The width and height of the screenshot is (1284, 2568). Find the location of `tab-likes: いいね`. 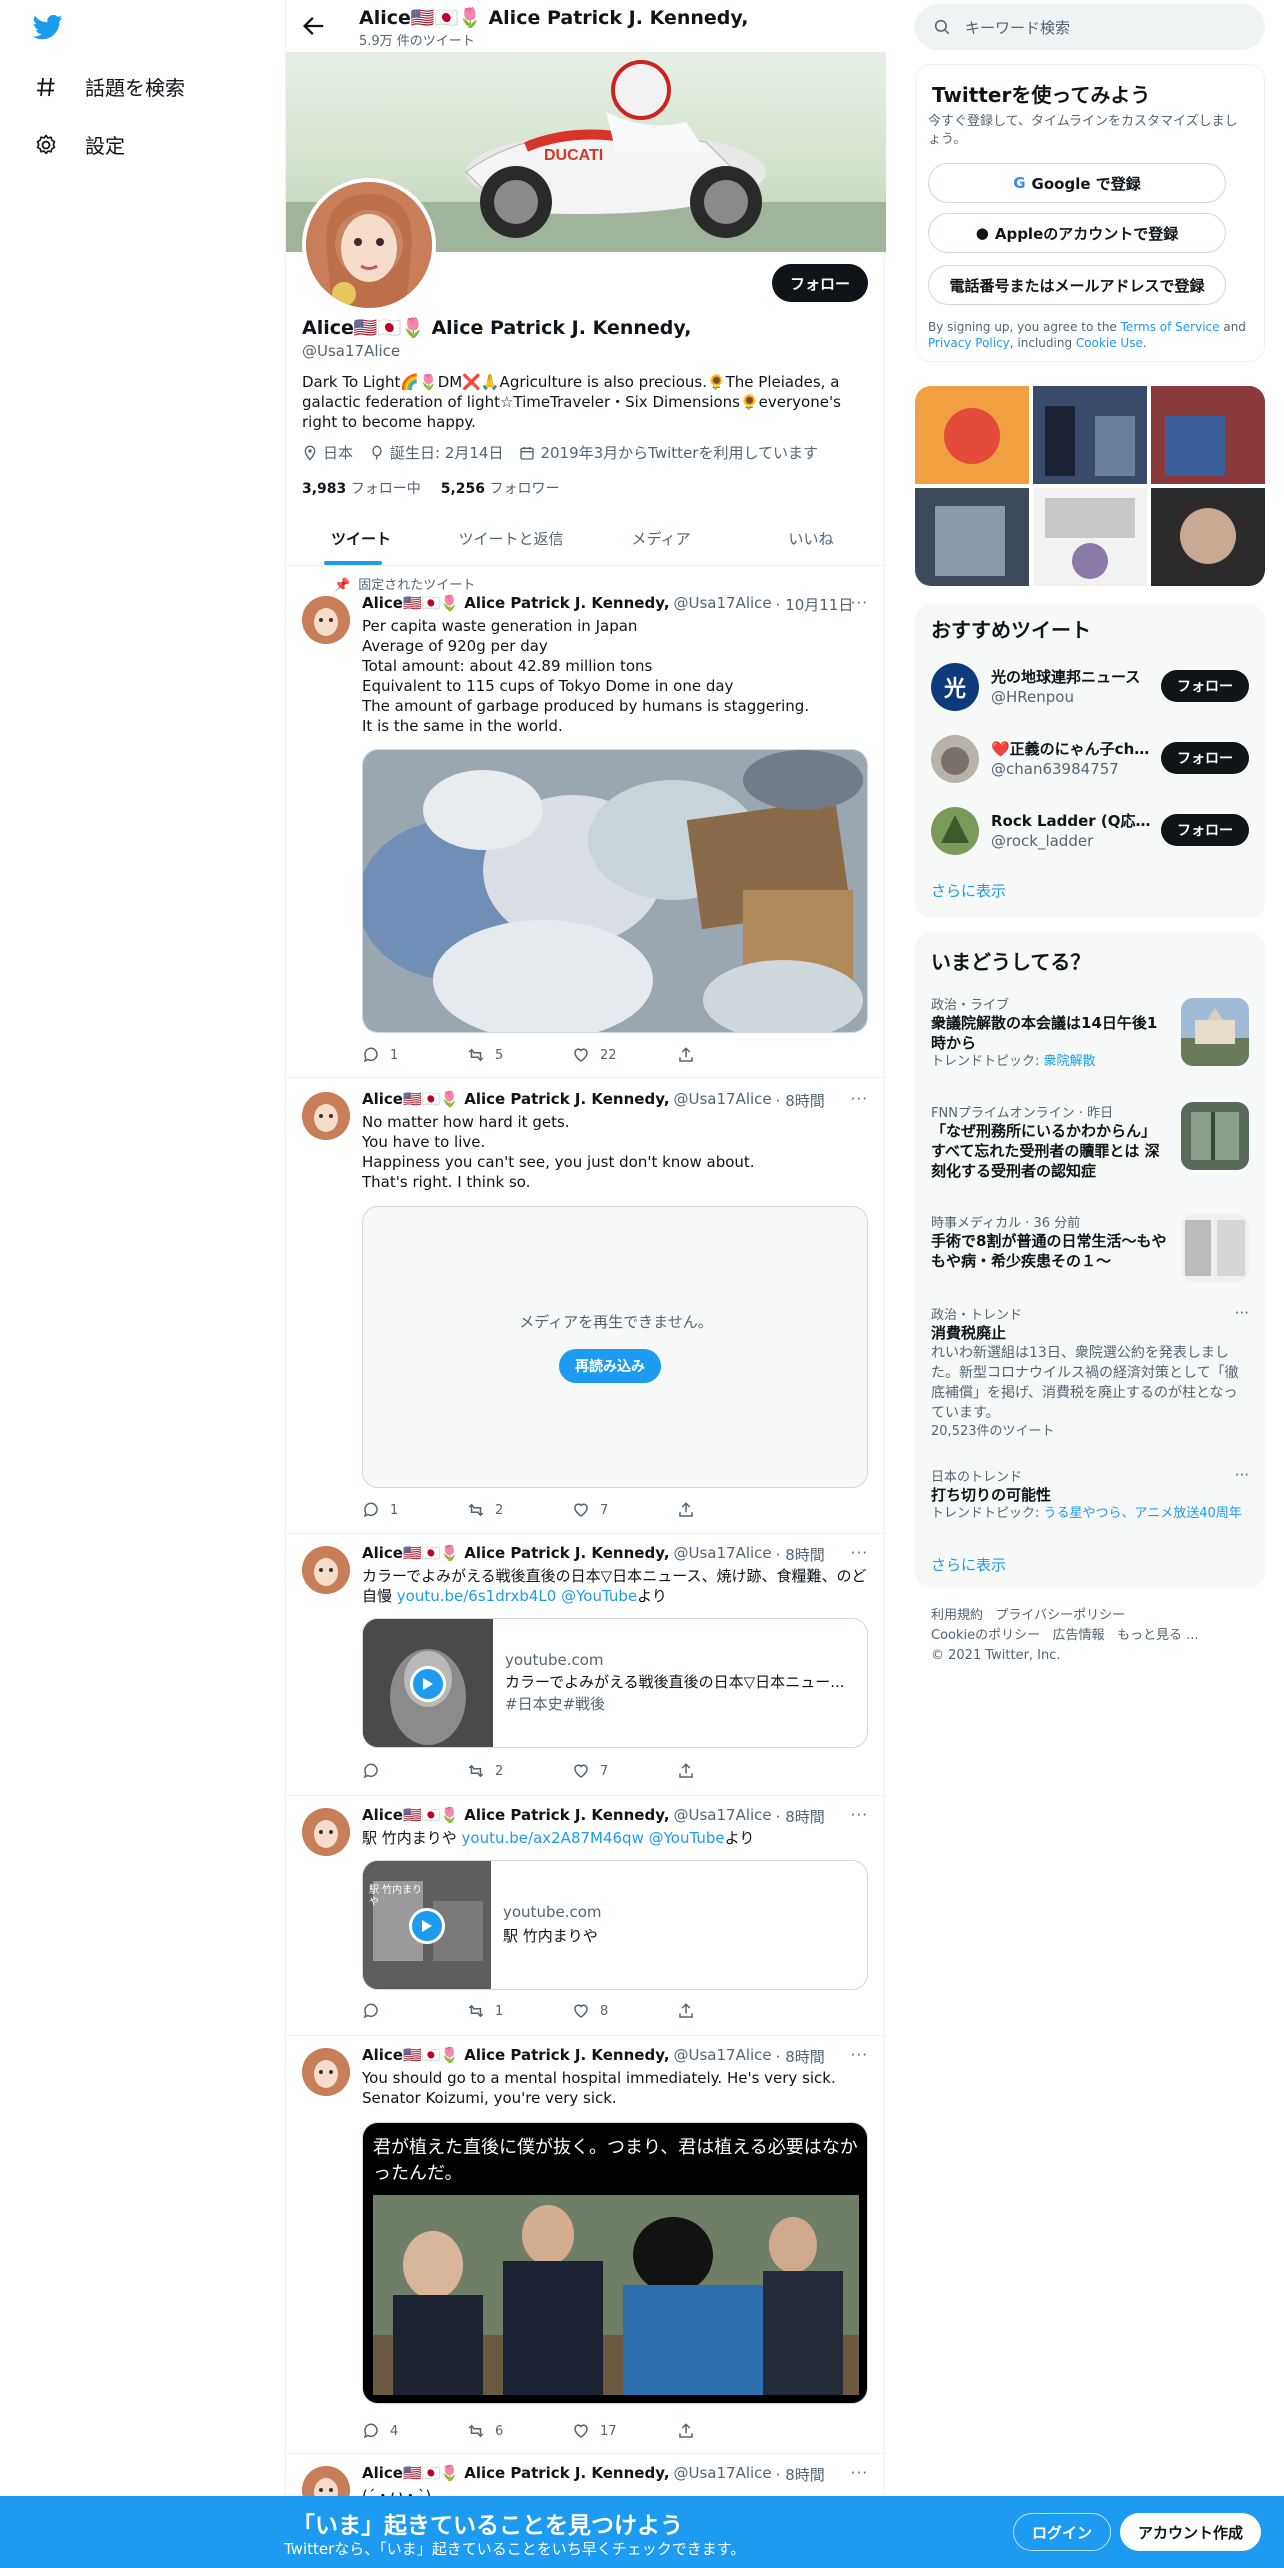

tab-likes: いいね is located at coordinates (811, 538).